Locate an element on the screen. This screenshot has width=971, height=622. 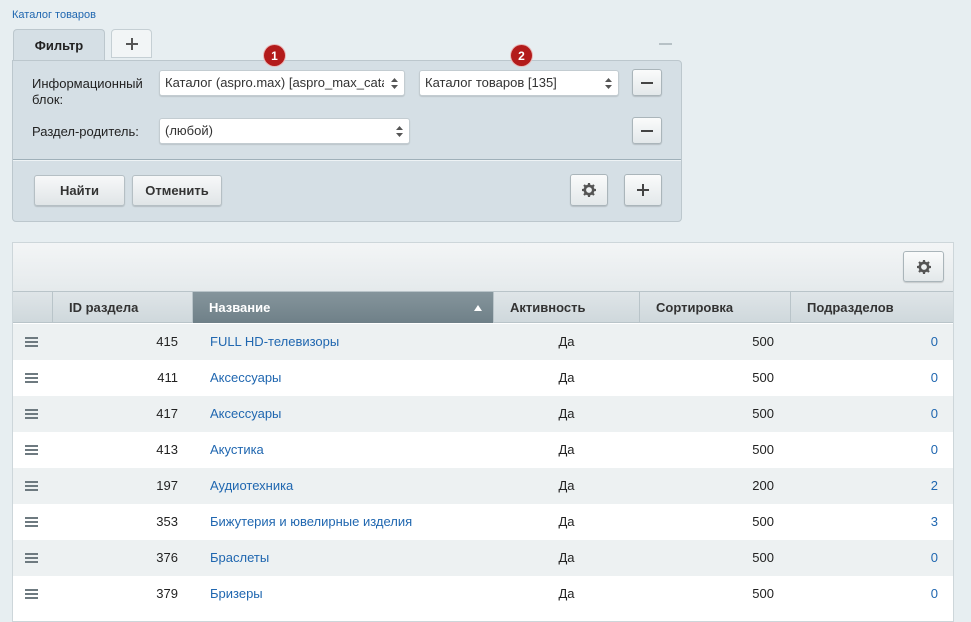
table-row: 413 Акустика Да 500 0 is located at coordinates (483, 450).